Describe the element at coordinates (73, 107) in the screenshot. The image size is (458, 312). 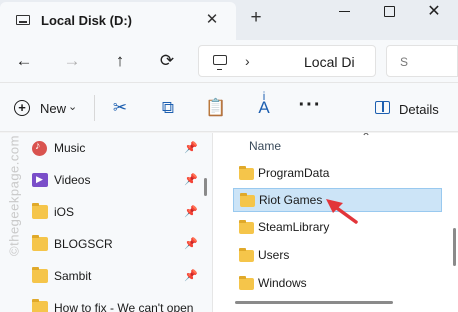
I see `chevron-down-icon: ⌄` at that location.